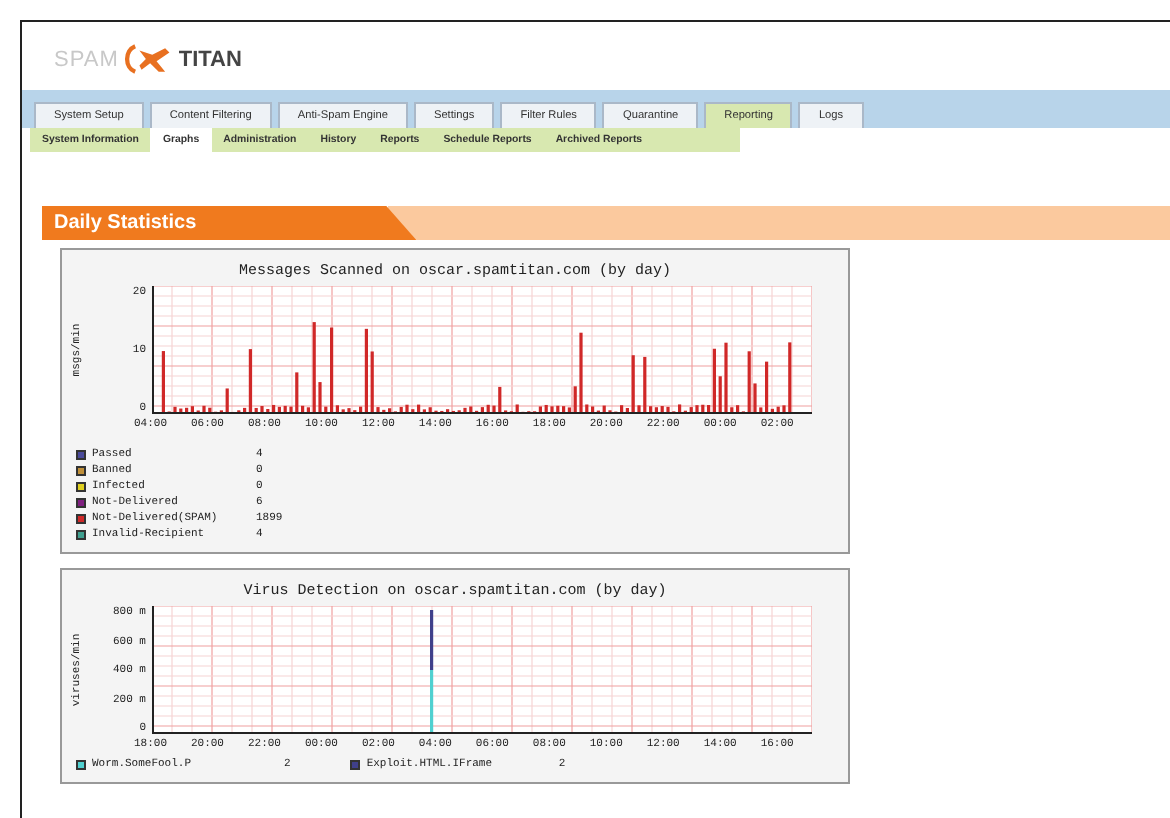 This screenshot has width=1170, height=818. Describe the element at coordinates (229, 223) in the screenshot. I see `section-header: Daily Statistics` at that location.